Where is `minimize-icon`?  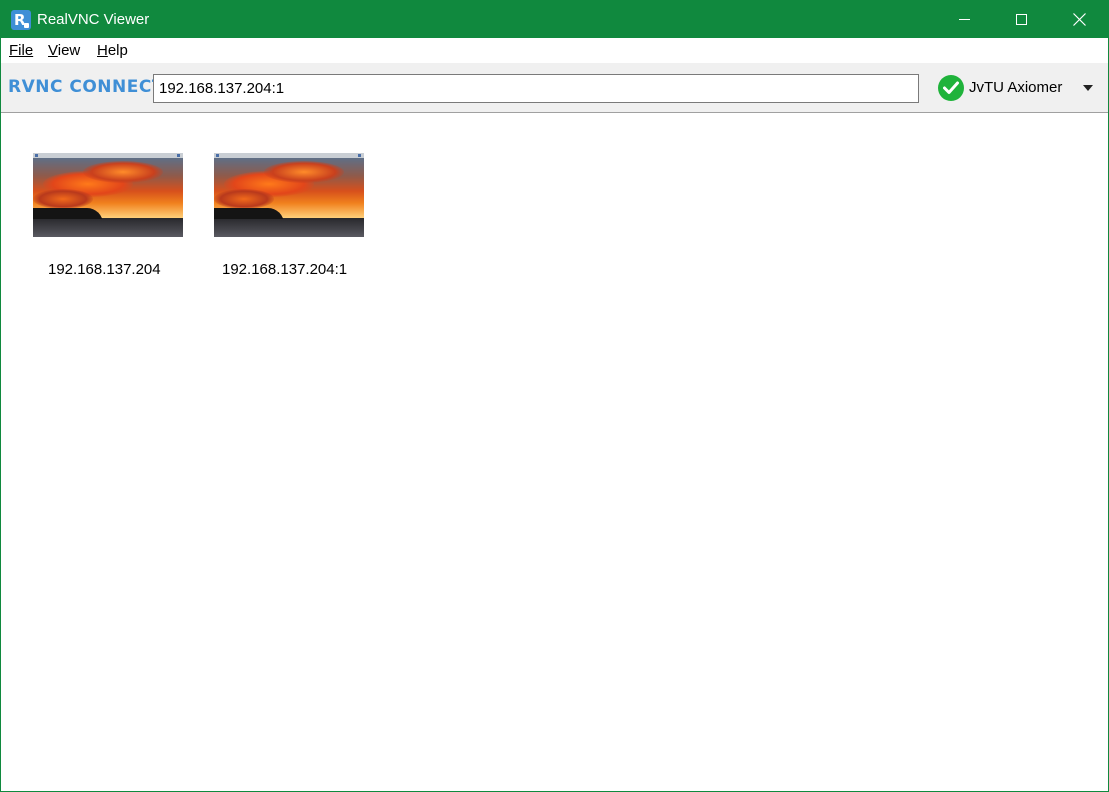
minimize-icon is located at coordinates (964, 19).